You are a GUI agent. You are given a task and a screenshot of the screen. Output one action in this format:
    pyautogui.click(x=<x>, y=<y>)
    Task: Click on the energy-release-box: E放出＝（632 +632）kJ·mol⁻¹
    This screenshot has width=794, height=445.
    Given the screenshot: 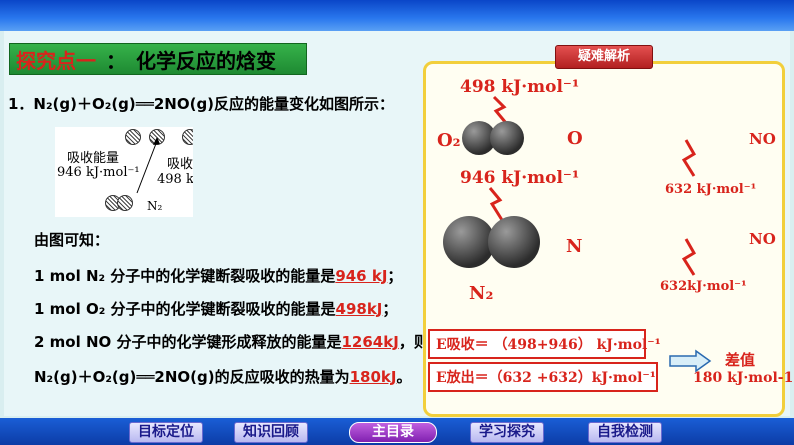 What is the action you would take?
    pyautogui.click(x=543, y=377)
    